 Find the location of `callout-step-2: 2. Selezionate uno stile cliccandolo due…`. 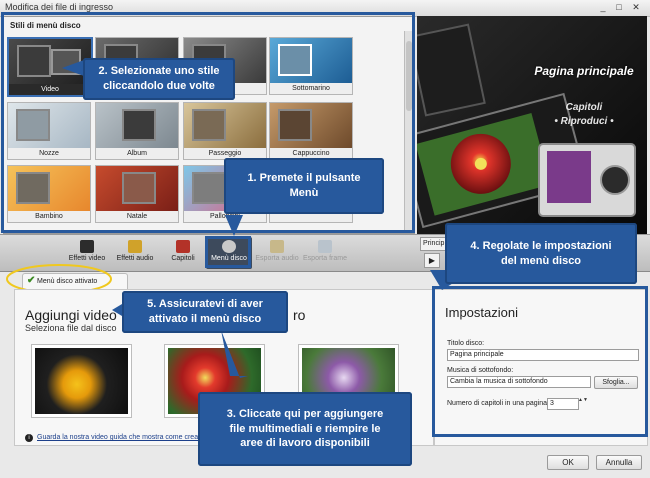

callout-step-2: 2. Selezionate uno stile cliccandolo due… is located at coordinates (159, 79).